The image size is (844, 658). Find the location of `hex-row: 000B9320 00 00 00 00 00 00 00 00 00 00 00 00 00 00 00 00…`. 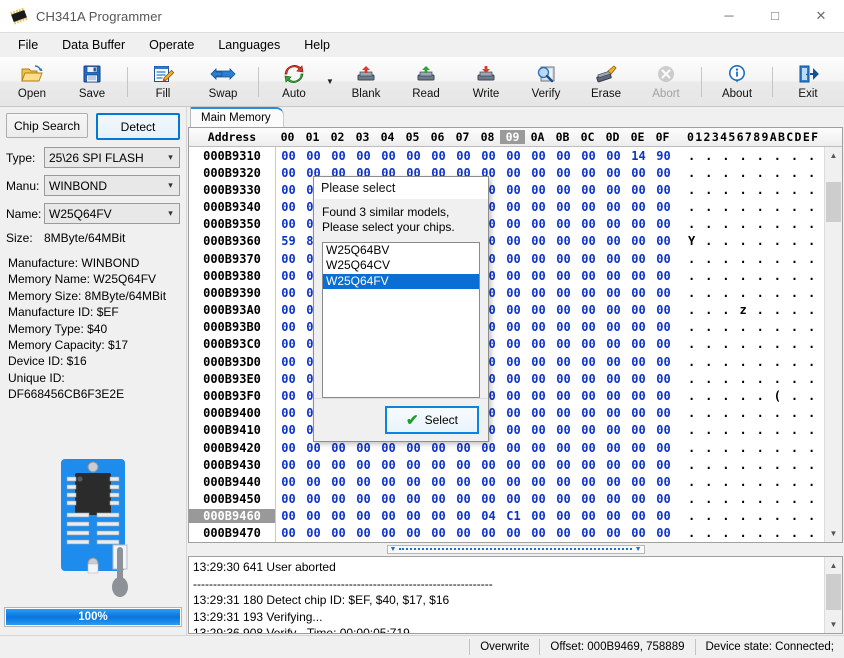

hex-row: 000B9320 00 00 00 00 00 00 00 00 00 00 00 00 00 00 00 00… is located at coordinates (506, 173).